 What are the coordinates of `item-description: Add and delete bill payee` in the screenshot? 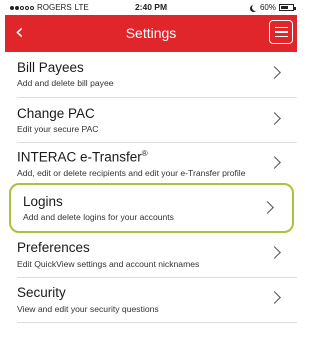 It's located at (65, 83).